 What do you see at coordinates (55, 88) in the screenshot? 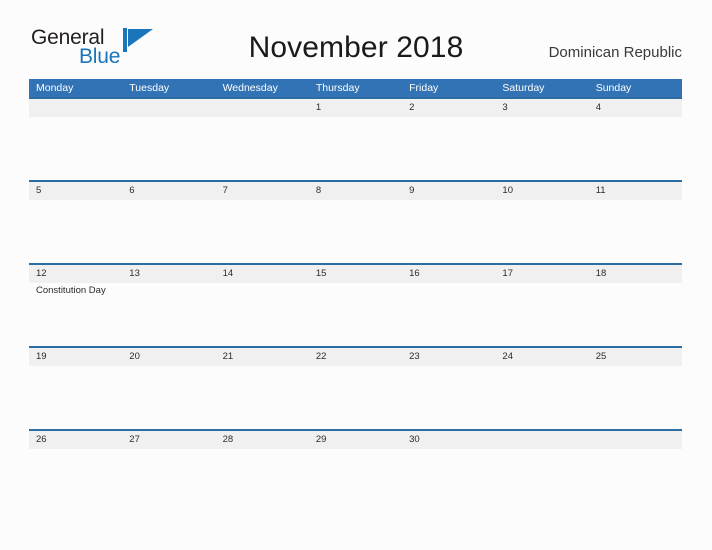
I see `weekday-header-monday: Monday` at bounding box center [55, 88].